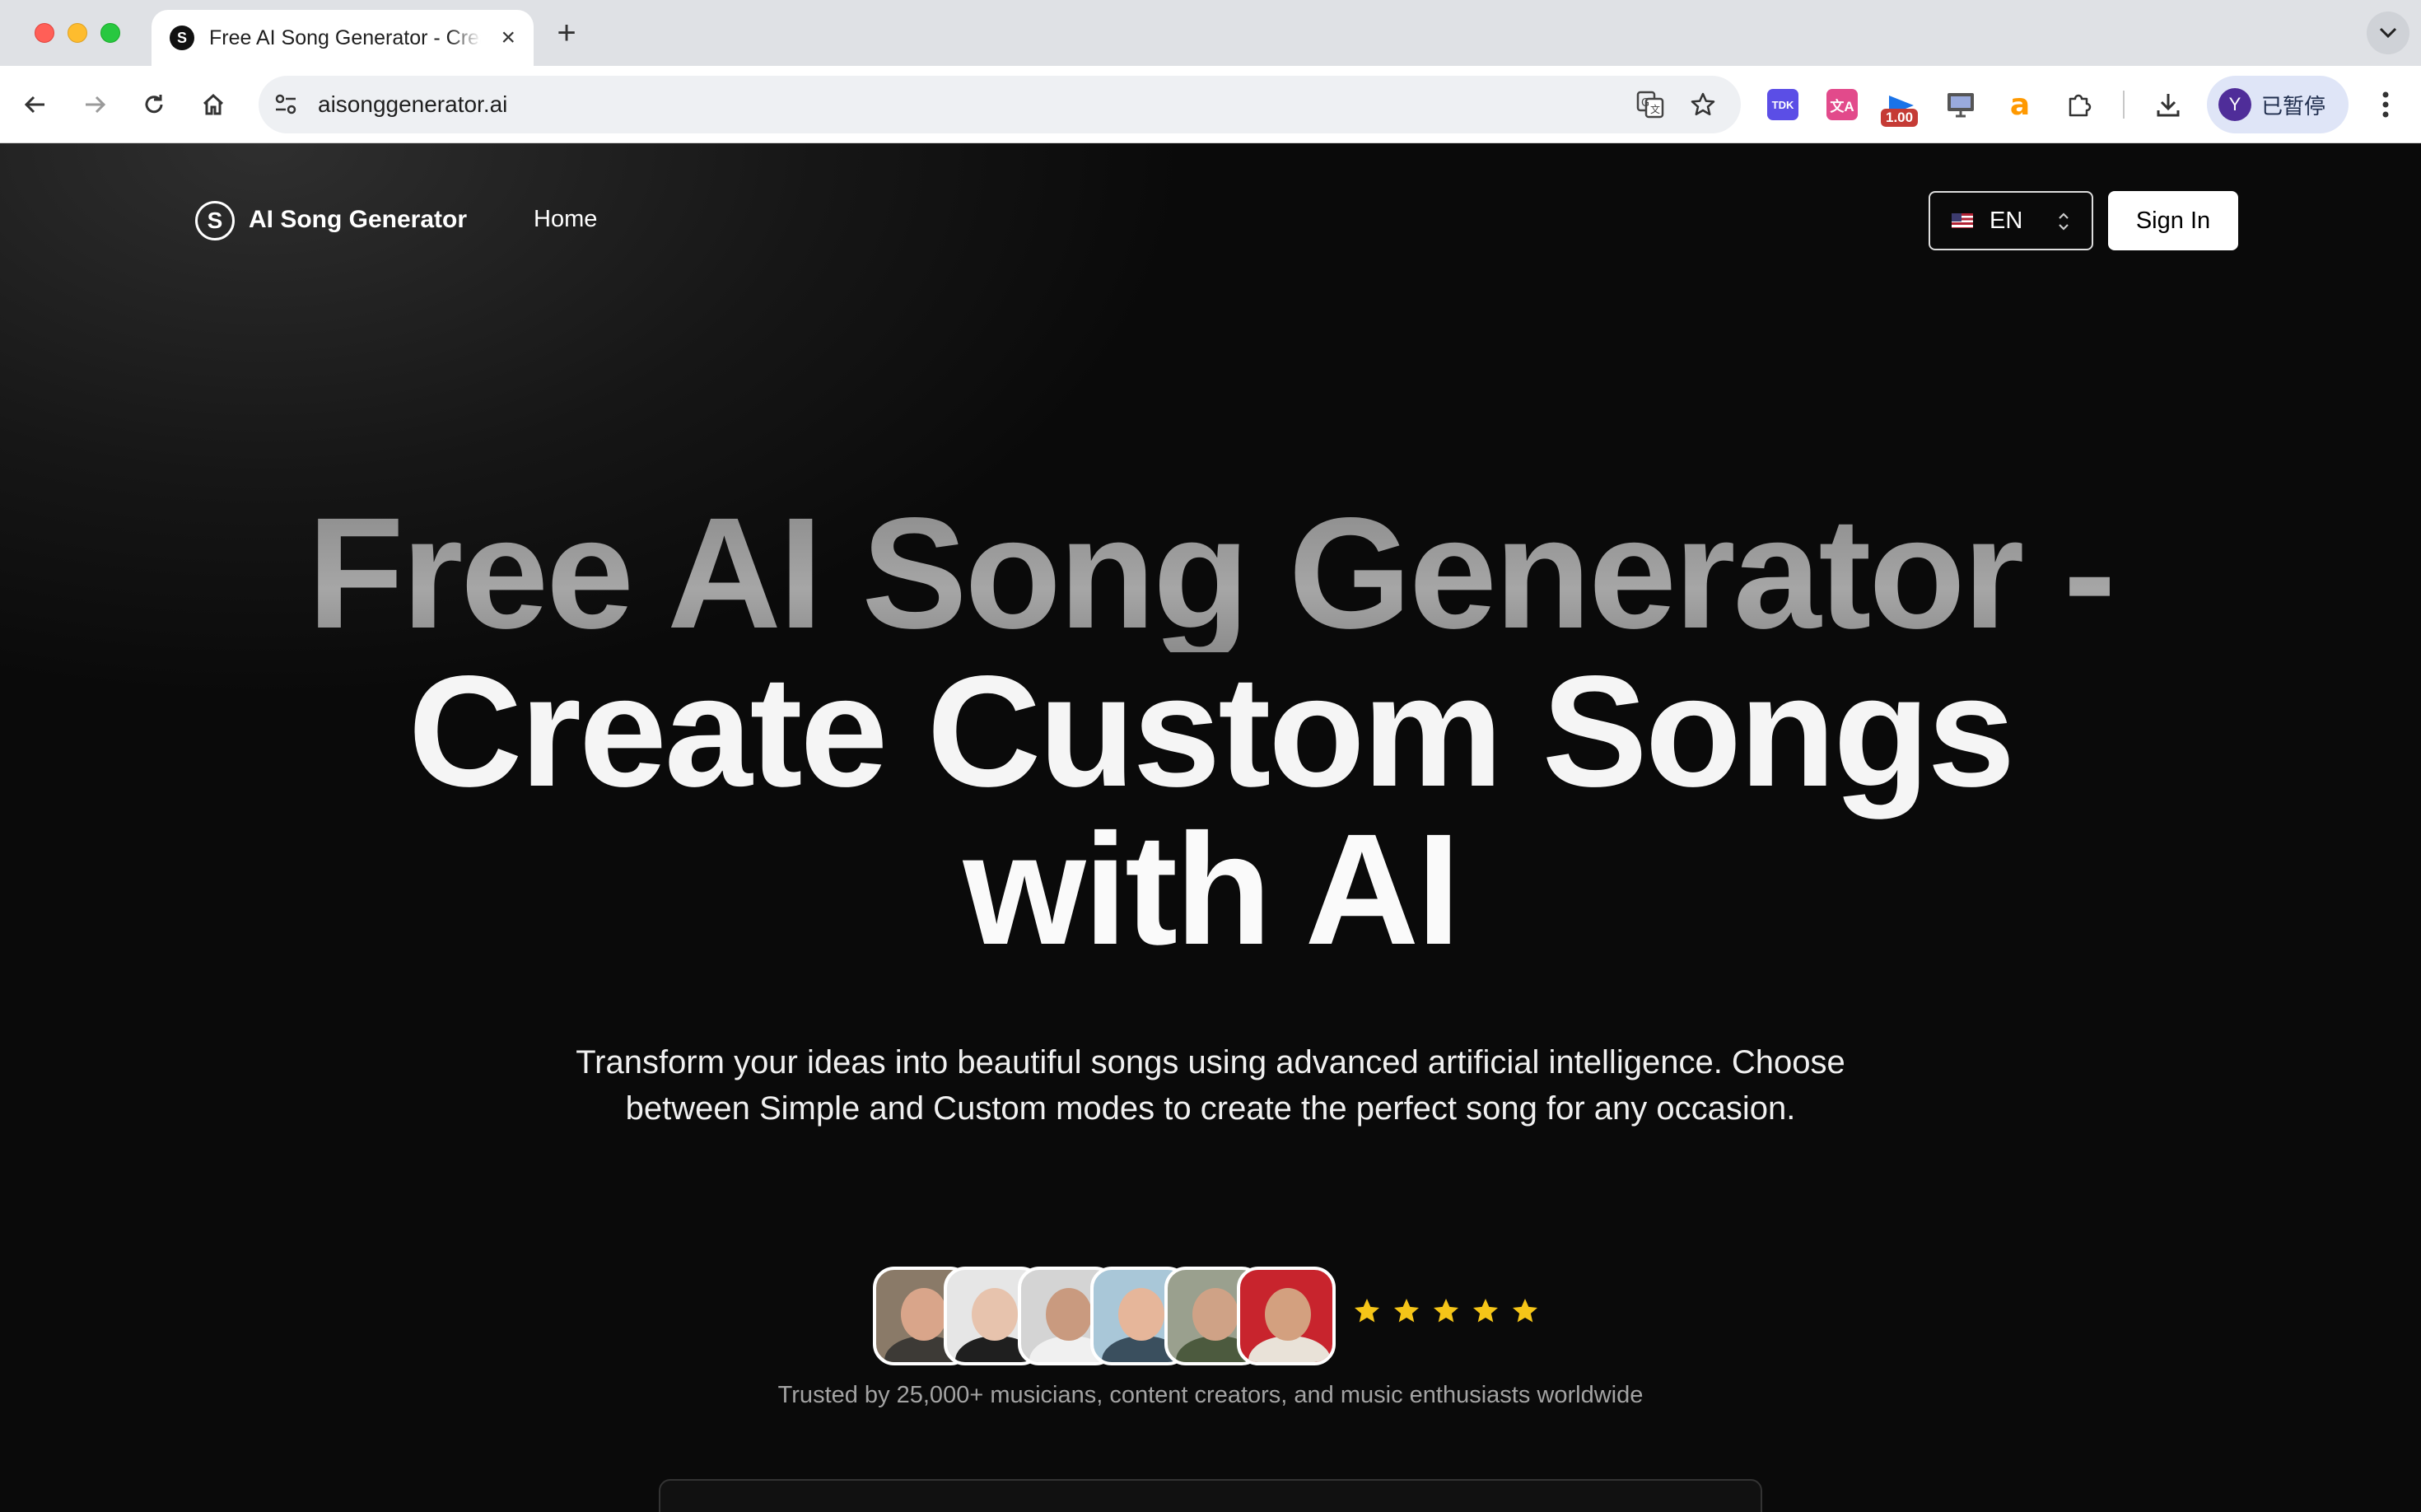  I want to click on chevron-up-down-icon, so click(2064, 221).